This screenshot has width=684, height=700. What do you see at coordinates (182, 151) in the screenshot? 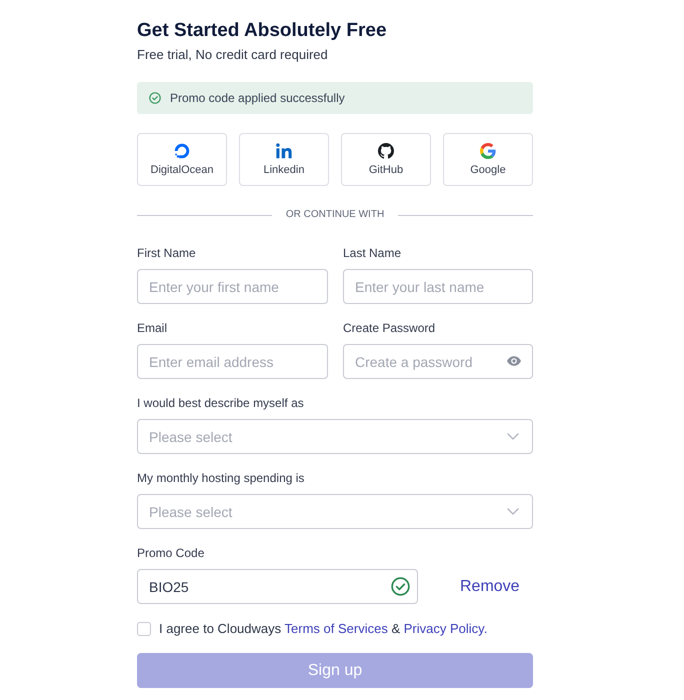
I see `digitalocean-logo-icon` at bounding box center [182, 151].